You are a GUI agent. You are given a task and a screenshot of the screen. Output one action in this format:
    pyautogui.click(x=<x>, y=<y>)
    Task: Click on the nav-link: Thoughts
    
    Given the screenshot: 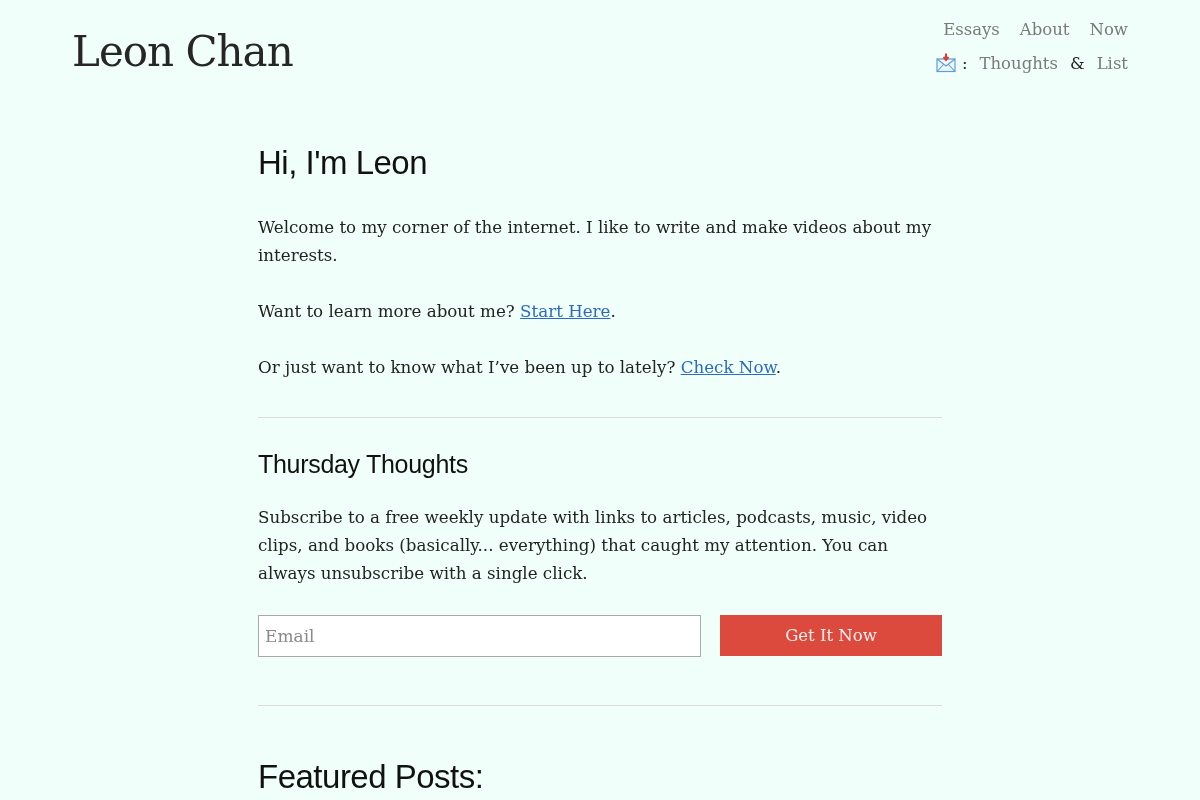 What is the action you would take?
    pyautogui.click(x=1018, y=63)
    